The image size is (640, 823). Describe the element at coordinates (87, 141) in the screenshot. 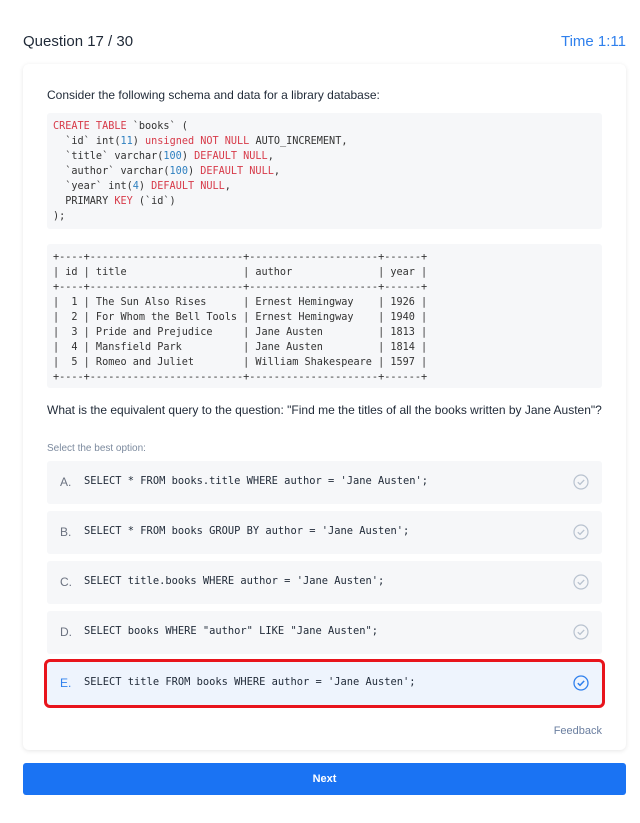

I see `code-token: `id` int(` at that location.